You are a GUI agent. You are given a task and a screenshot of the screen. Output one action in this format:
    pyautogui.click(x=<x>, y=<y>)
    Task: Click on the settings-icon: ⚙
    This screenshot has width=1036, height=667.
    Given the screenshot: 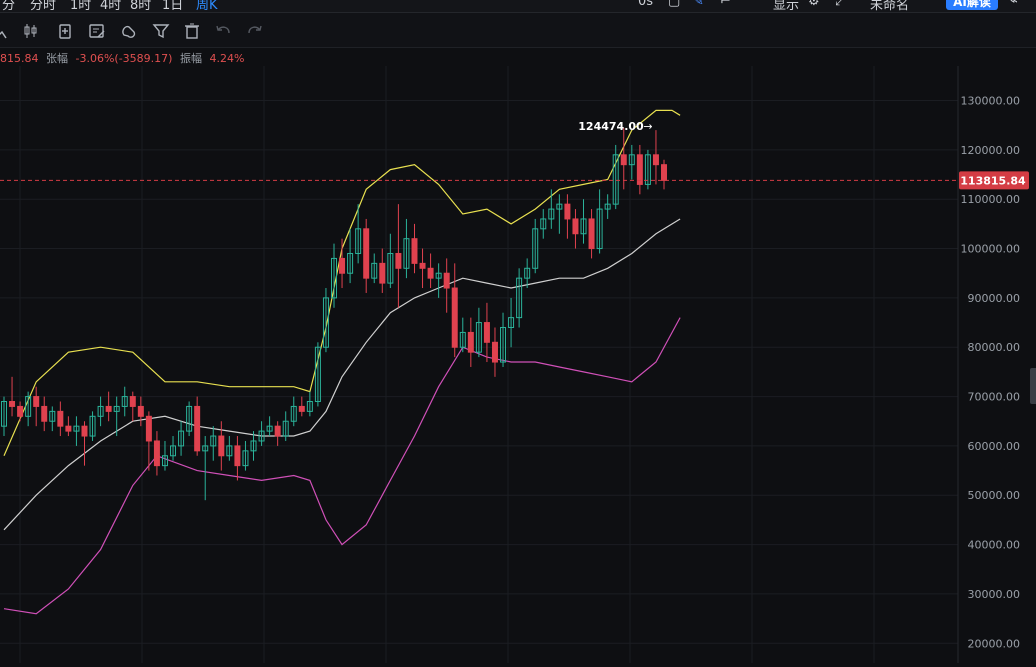 What is the action you would take?
    pyautogui.click(x=814, y=4)
    